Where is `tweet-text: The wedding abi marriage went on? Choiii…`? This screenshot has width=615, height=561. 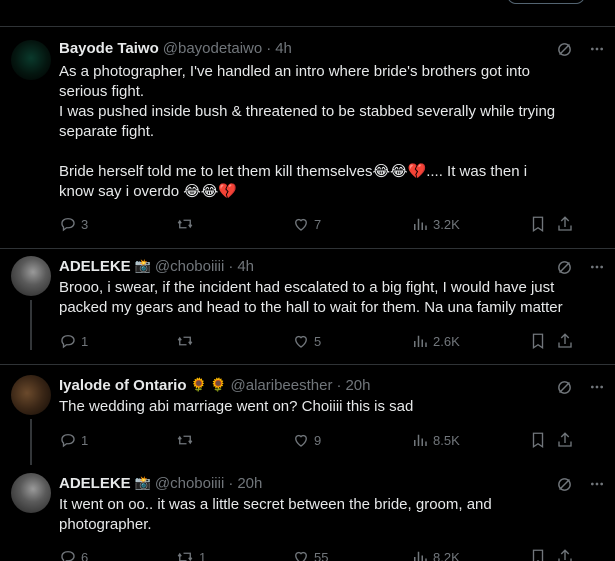 tweet-text: The wedding abi marriage went on? Choiii… is located at coordinates (236, 406).